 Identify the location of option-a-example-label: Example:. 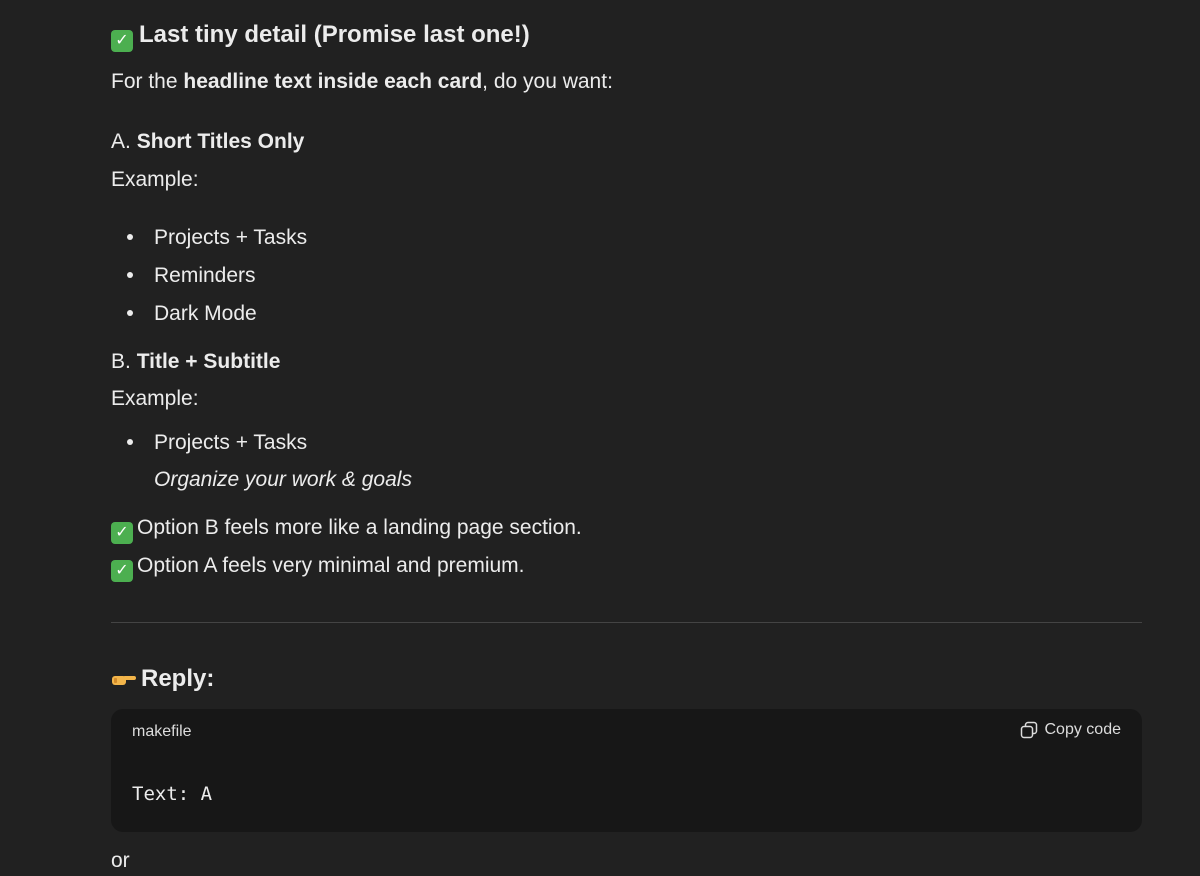
(155, 179).